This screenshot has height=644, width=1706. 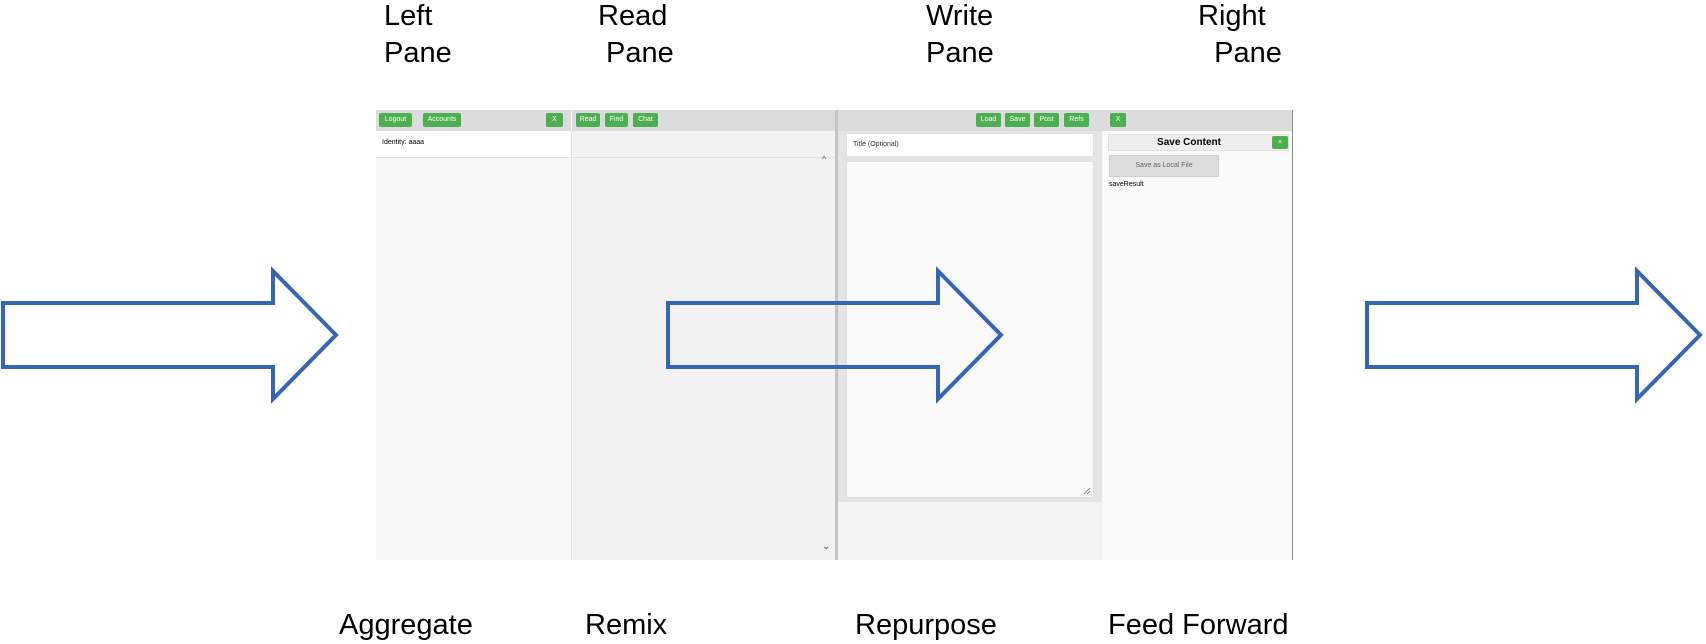 What do you see at coordinates (588, 120) in the screenshot?
I see `read-button: Read` at bounding box center [588, 120].